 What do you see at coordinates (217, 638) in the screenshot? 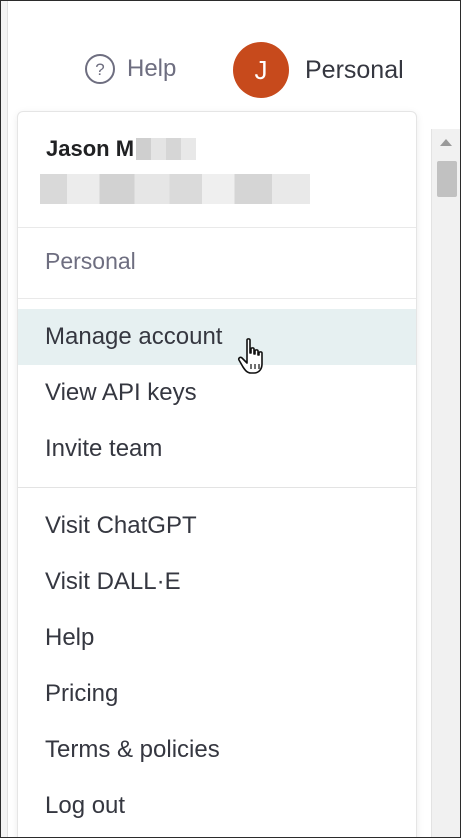
I see `help-item: Help` at bounding box center [217, 638].